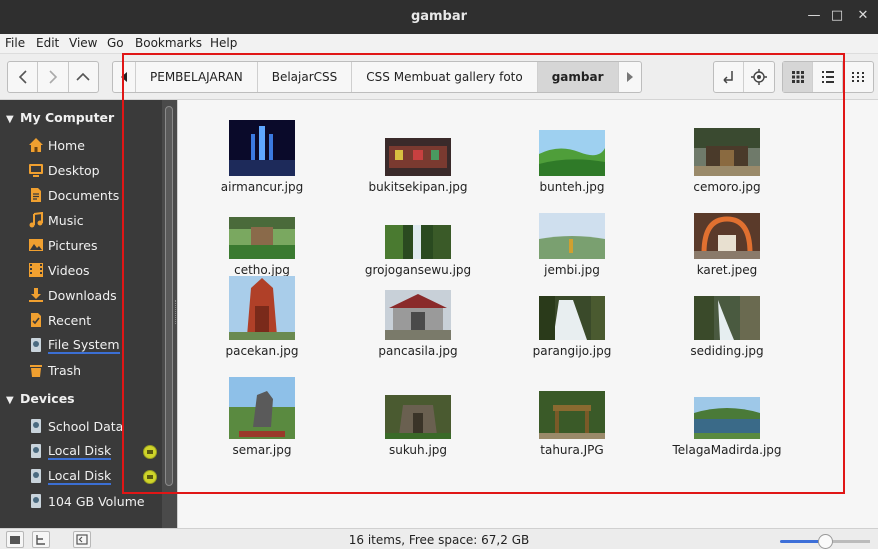 The image size is (878, 549). Describe the element at coordinates (36, 295) in the screenshot. I see `downloads-icon` at that location.